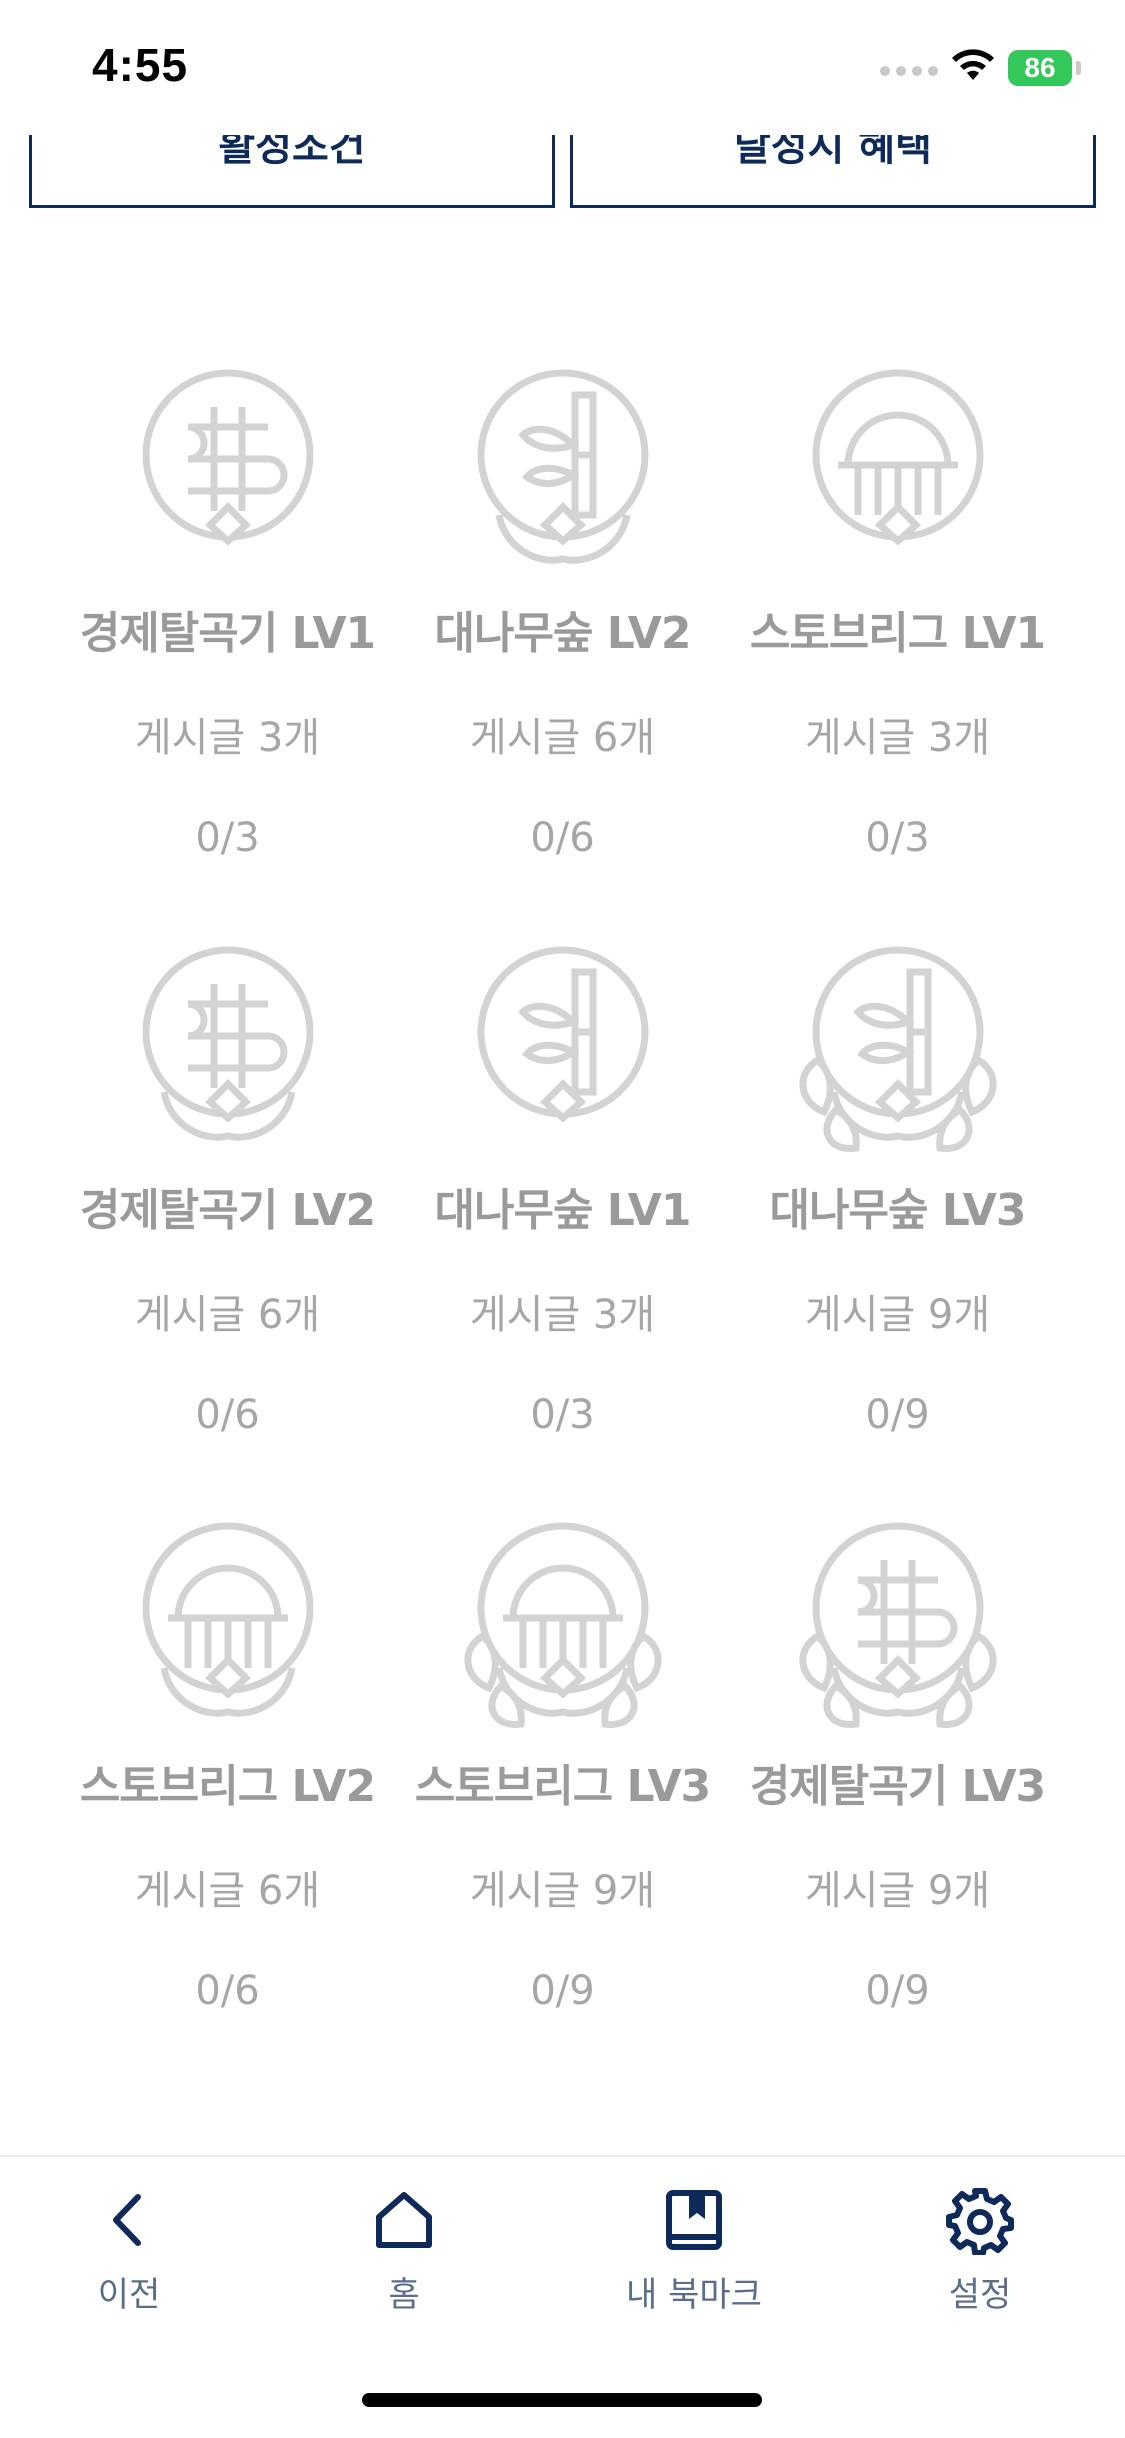 This screenshot has height=2438, width=1125. What do you see at coordinates (563, 1210) in the screenshot?
I see `badge-name: 대나무숲 LV1` at bounding box center [563, 1210].